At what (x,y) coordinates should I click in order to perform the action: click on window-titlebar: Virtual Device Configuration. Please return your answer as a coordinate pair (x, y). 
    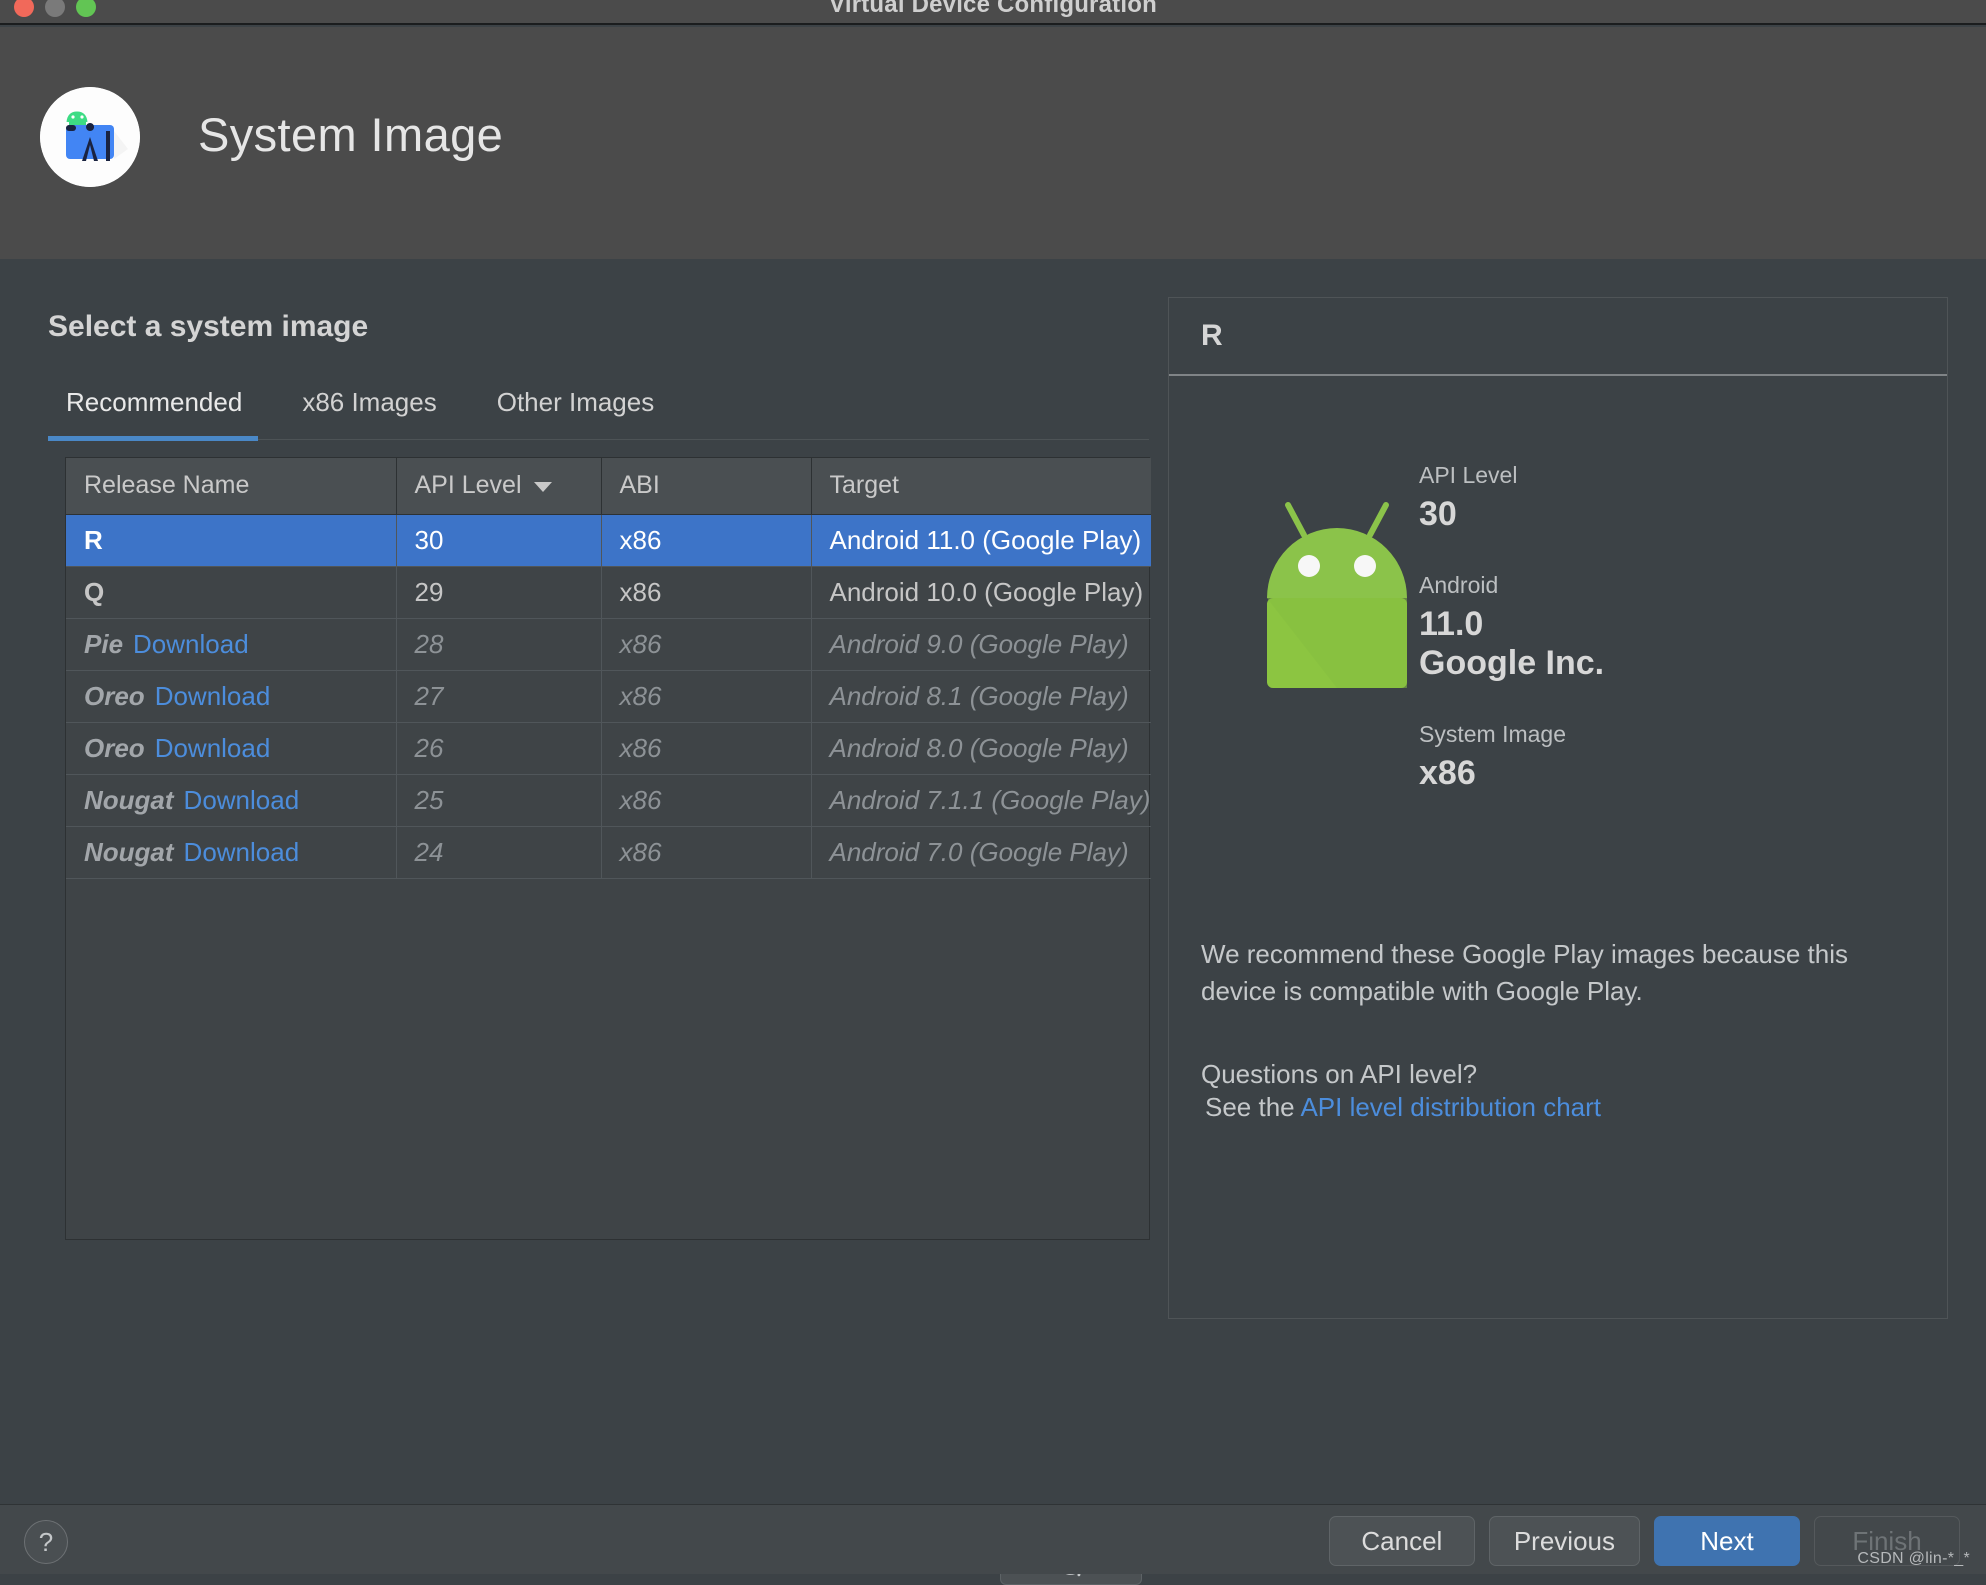
    Looking at the image, I should click on (993, 12).